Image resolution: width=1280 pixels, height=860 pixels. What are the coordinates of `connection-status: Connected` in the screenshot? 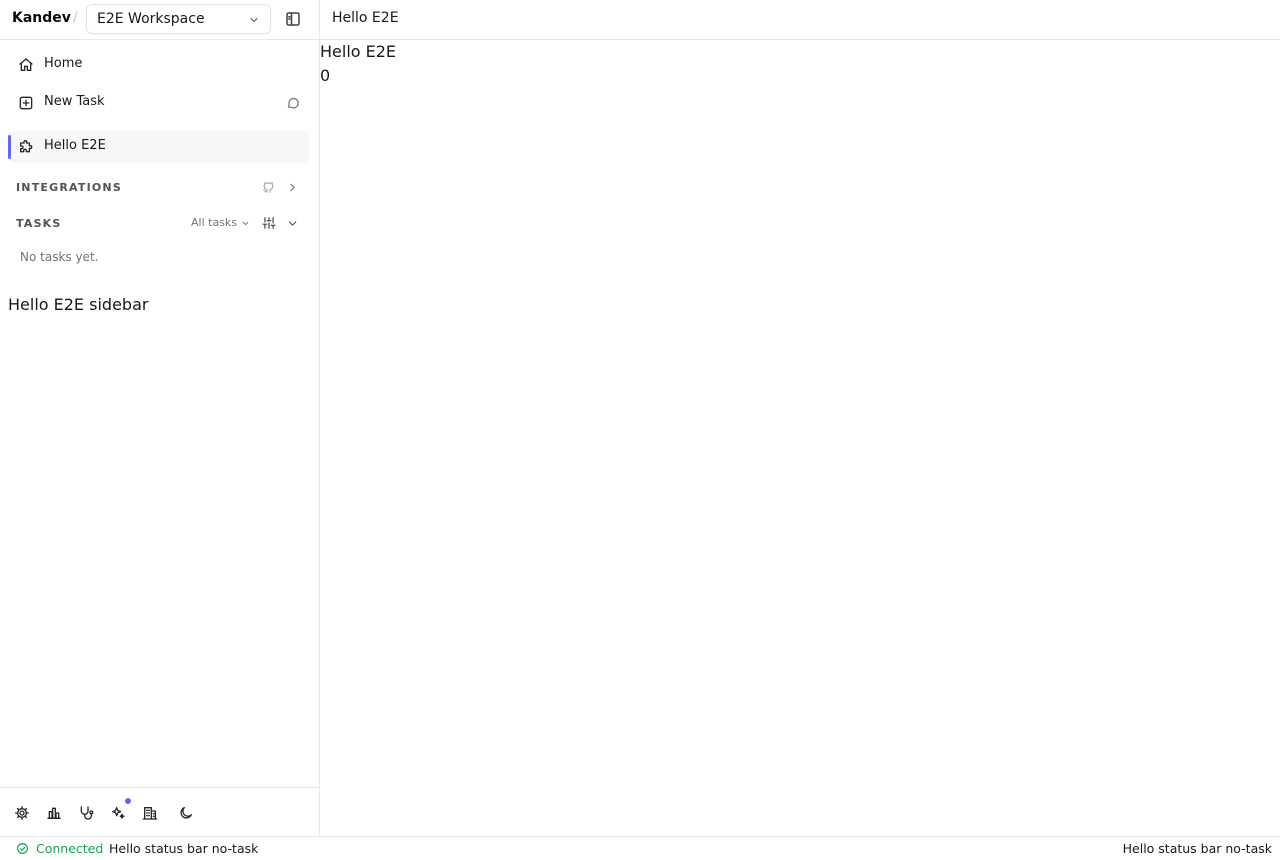 It's located at (70, 848).